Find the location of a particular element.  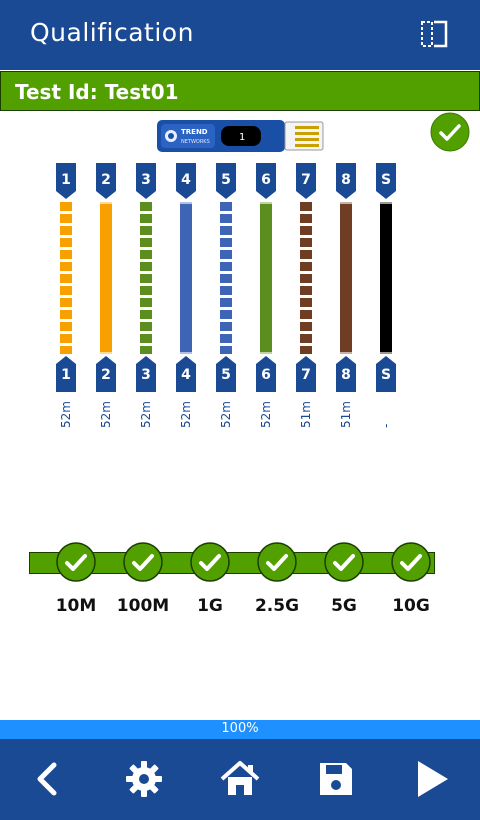

wire-pin-bottom: 1 is located at coordinates (66, 374).